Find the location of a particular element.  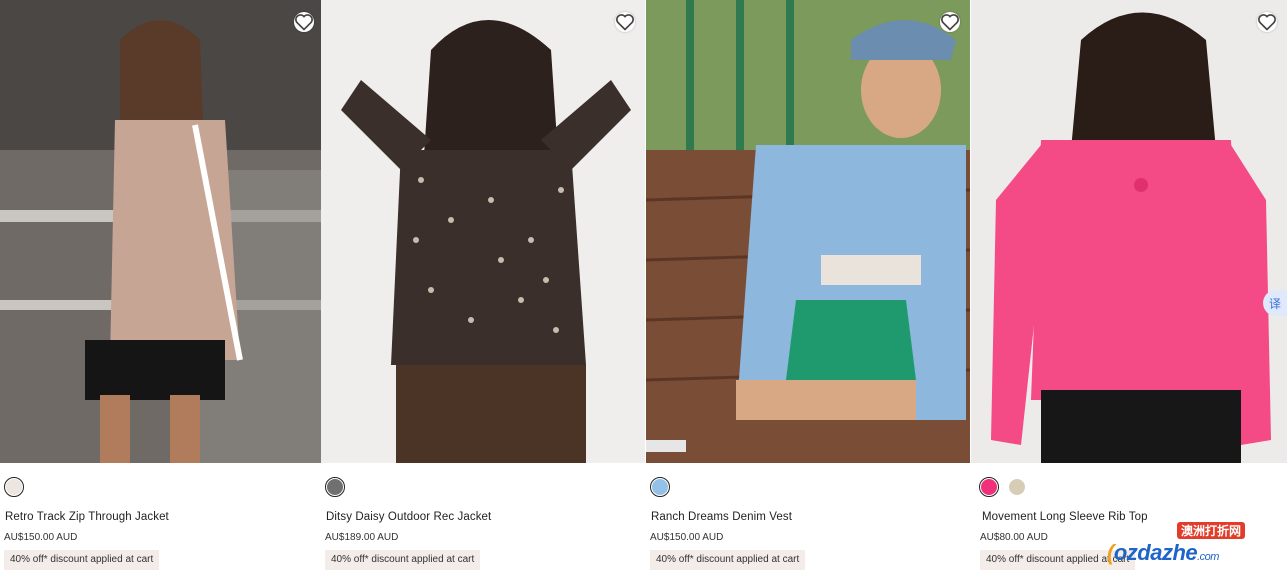

watermark-main: ozdazhe is located at coordinates (1155, 552).